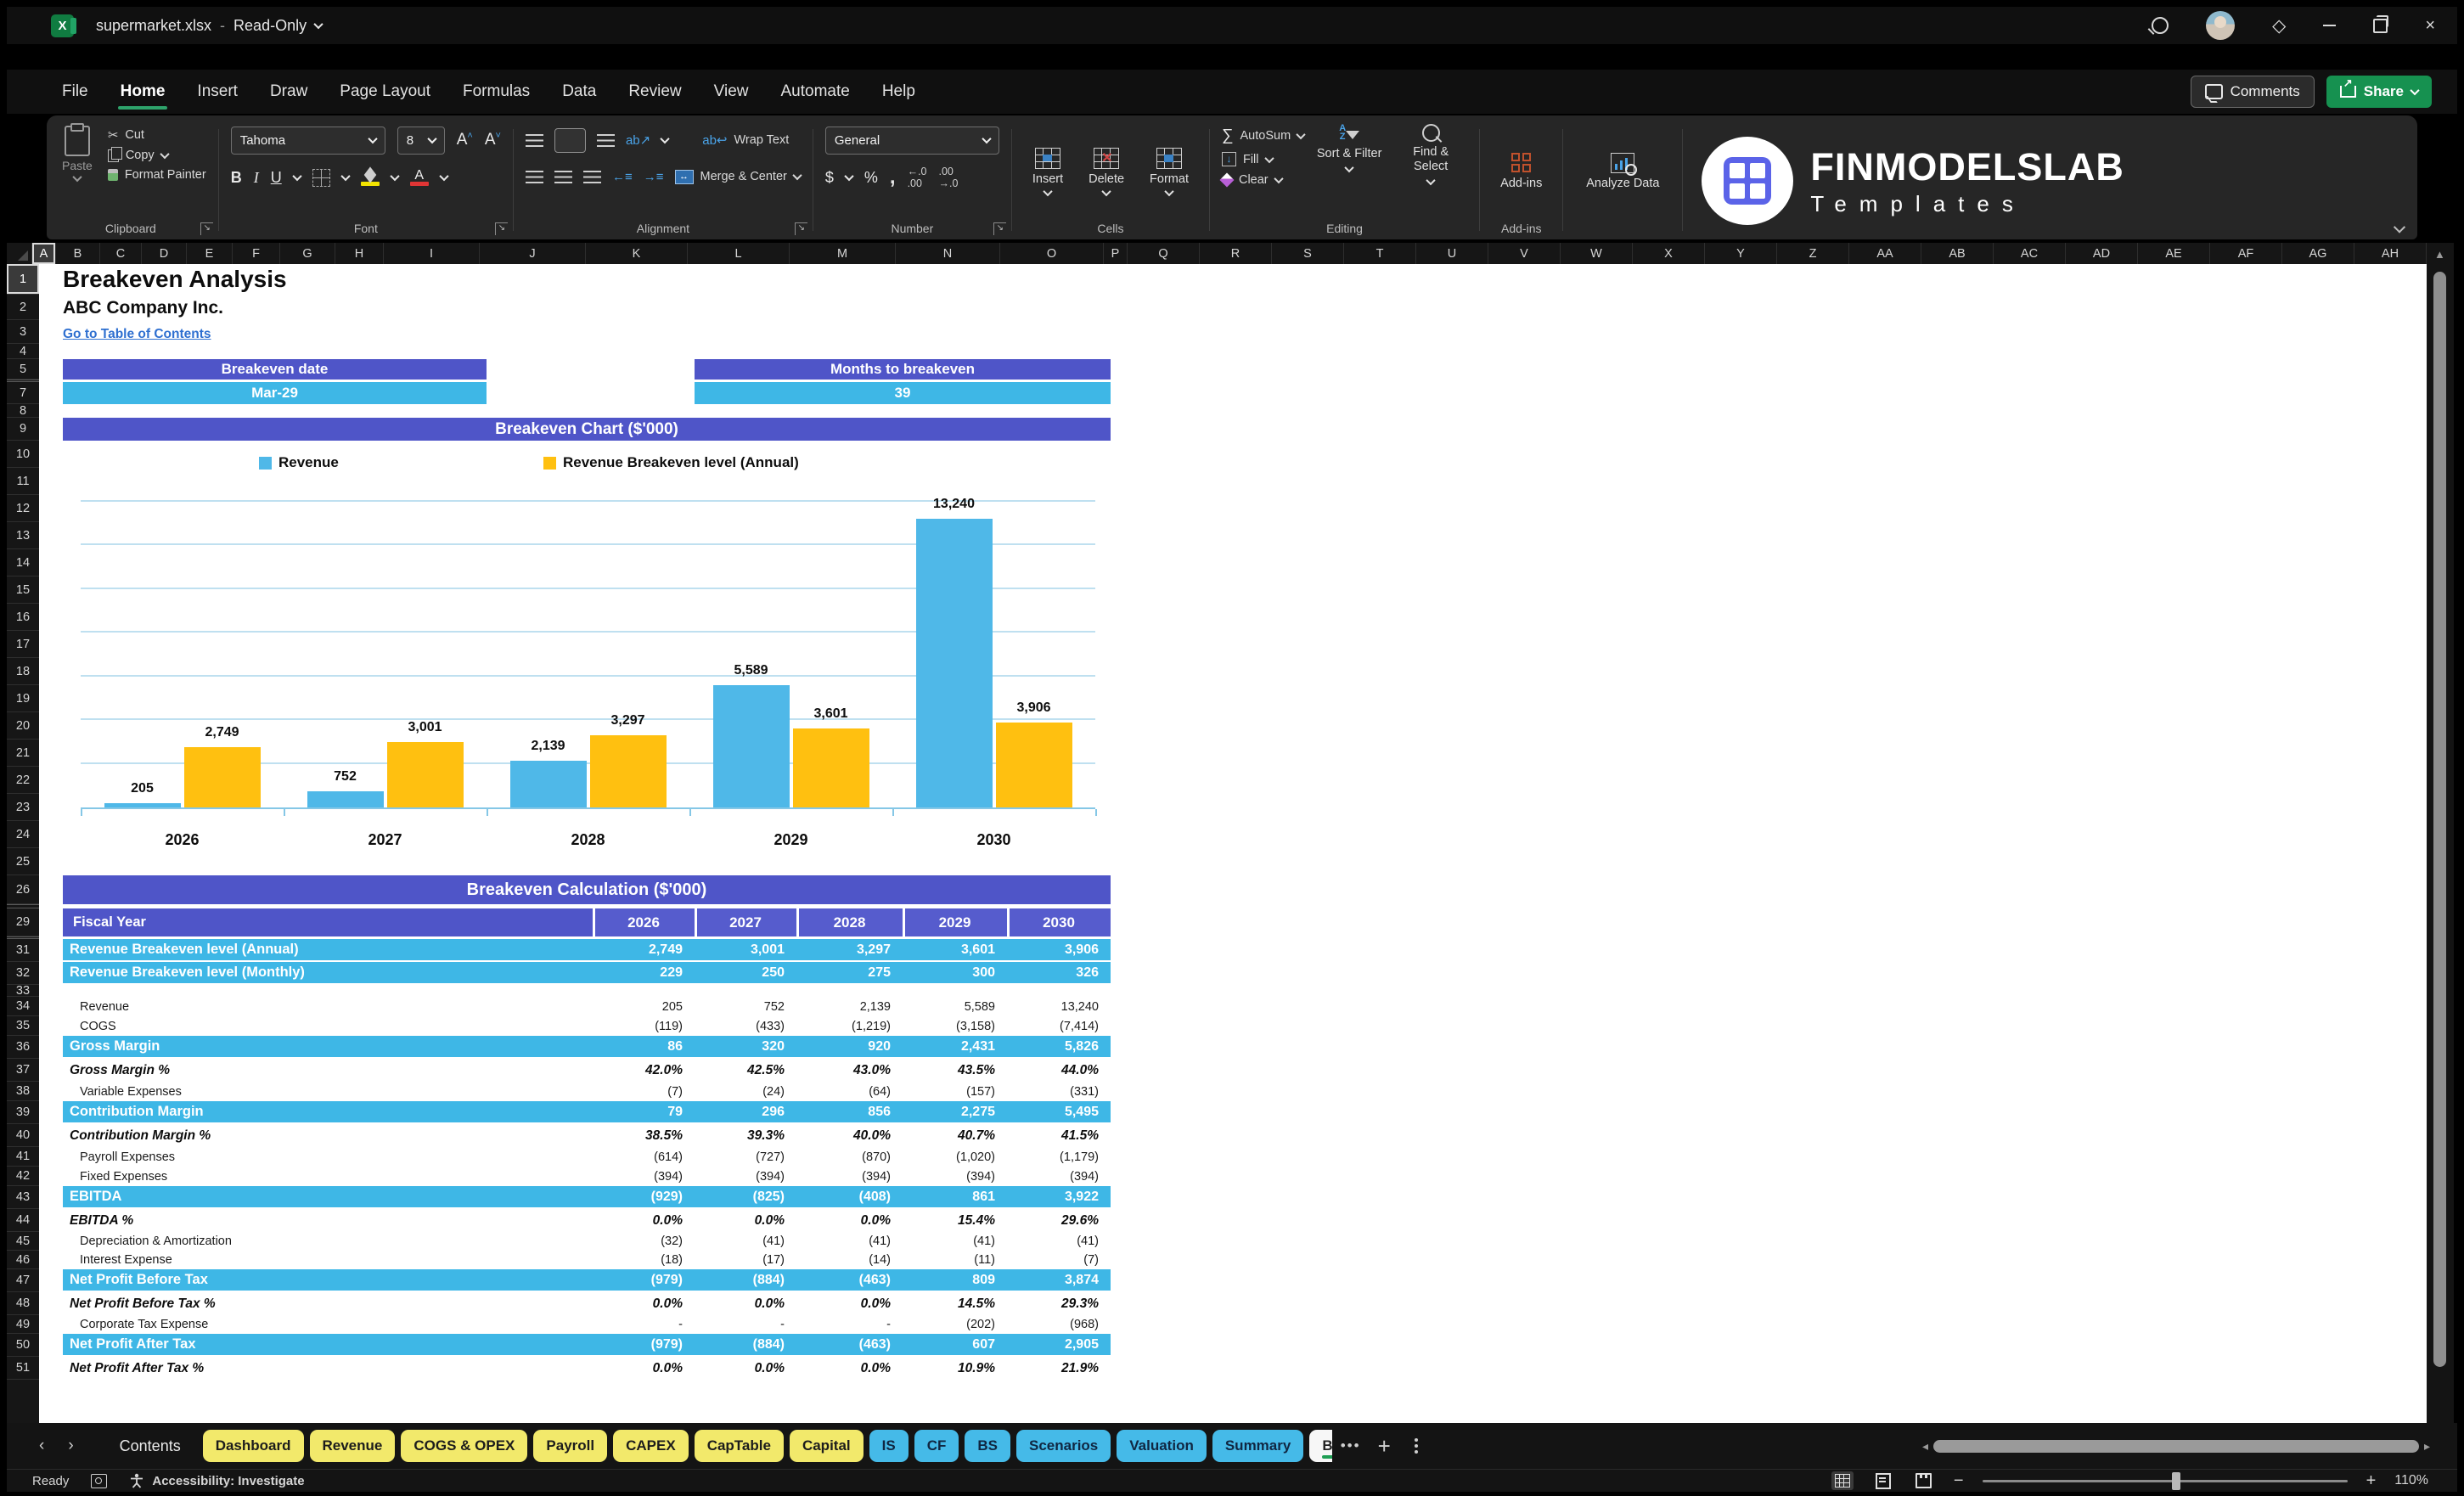  What do you see at coordinates (2439, 254) in the screenshot?
I see `scroll-up-icon: ▲` at bounding box center [2439, 254].